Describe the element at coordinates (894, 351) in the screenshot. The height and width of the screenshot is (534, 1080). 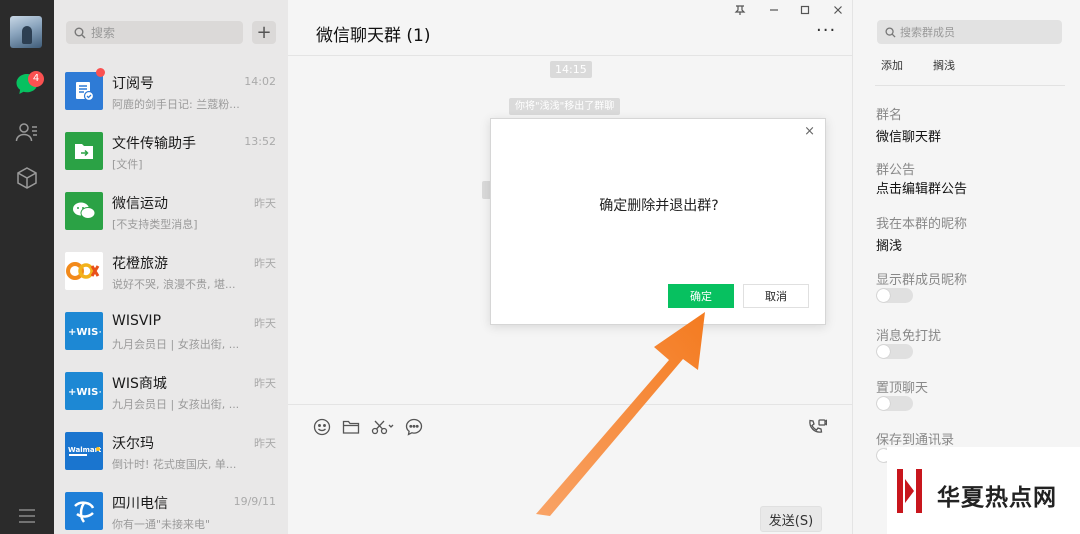
I see `mute-toggle` at that location.